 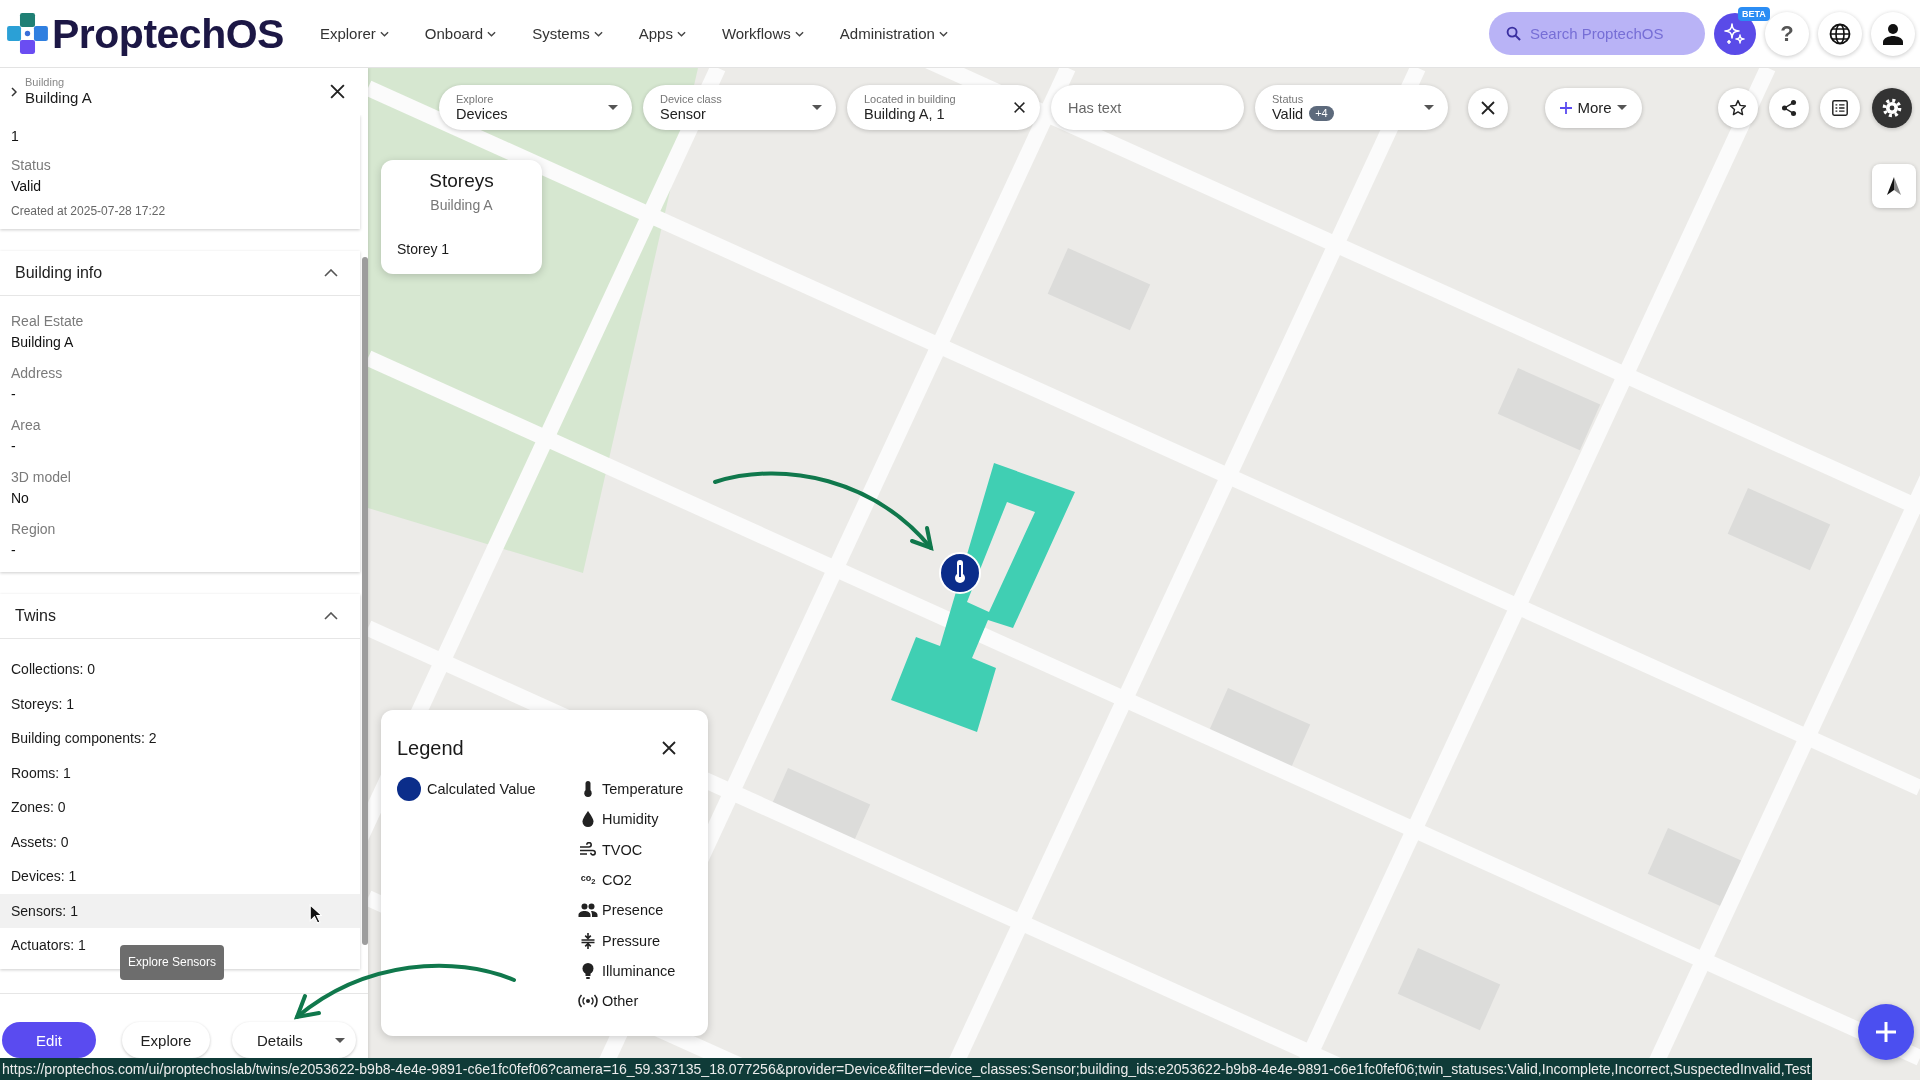 I want to click on select-field: Device class Sensor, so click(x=739, y=107).